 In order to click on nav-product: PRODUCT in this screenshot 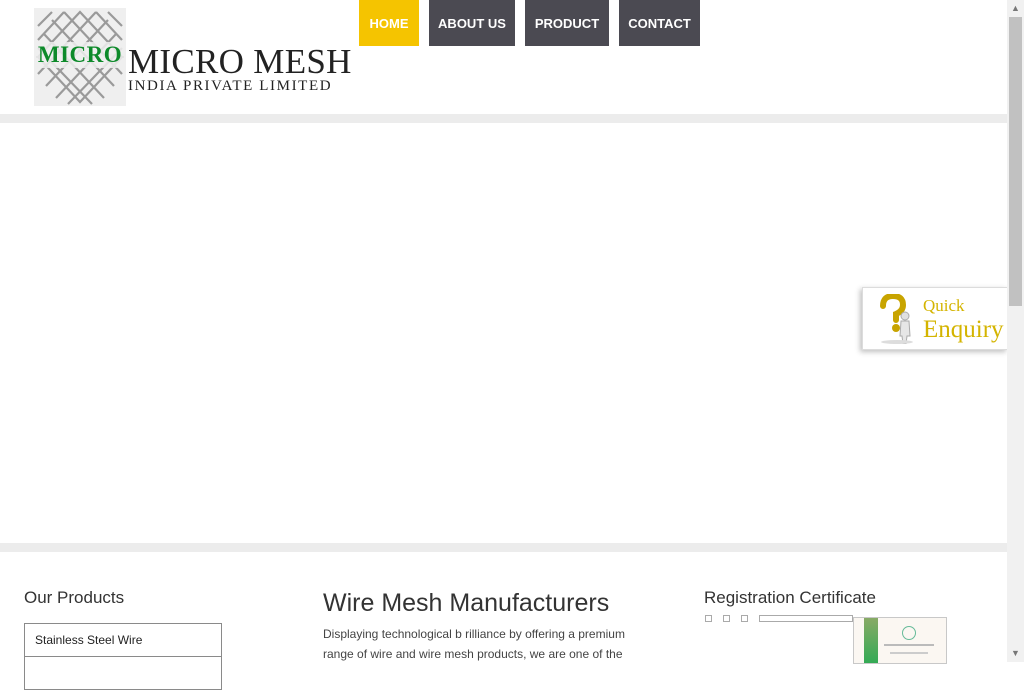, I will do `click(567, 23)`.